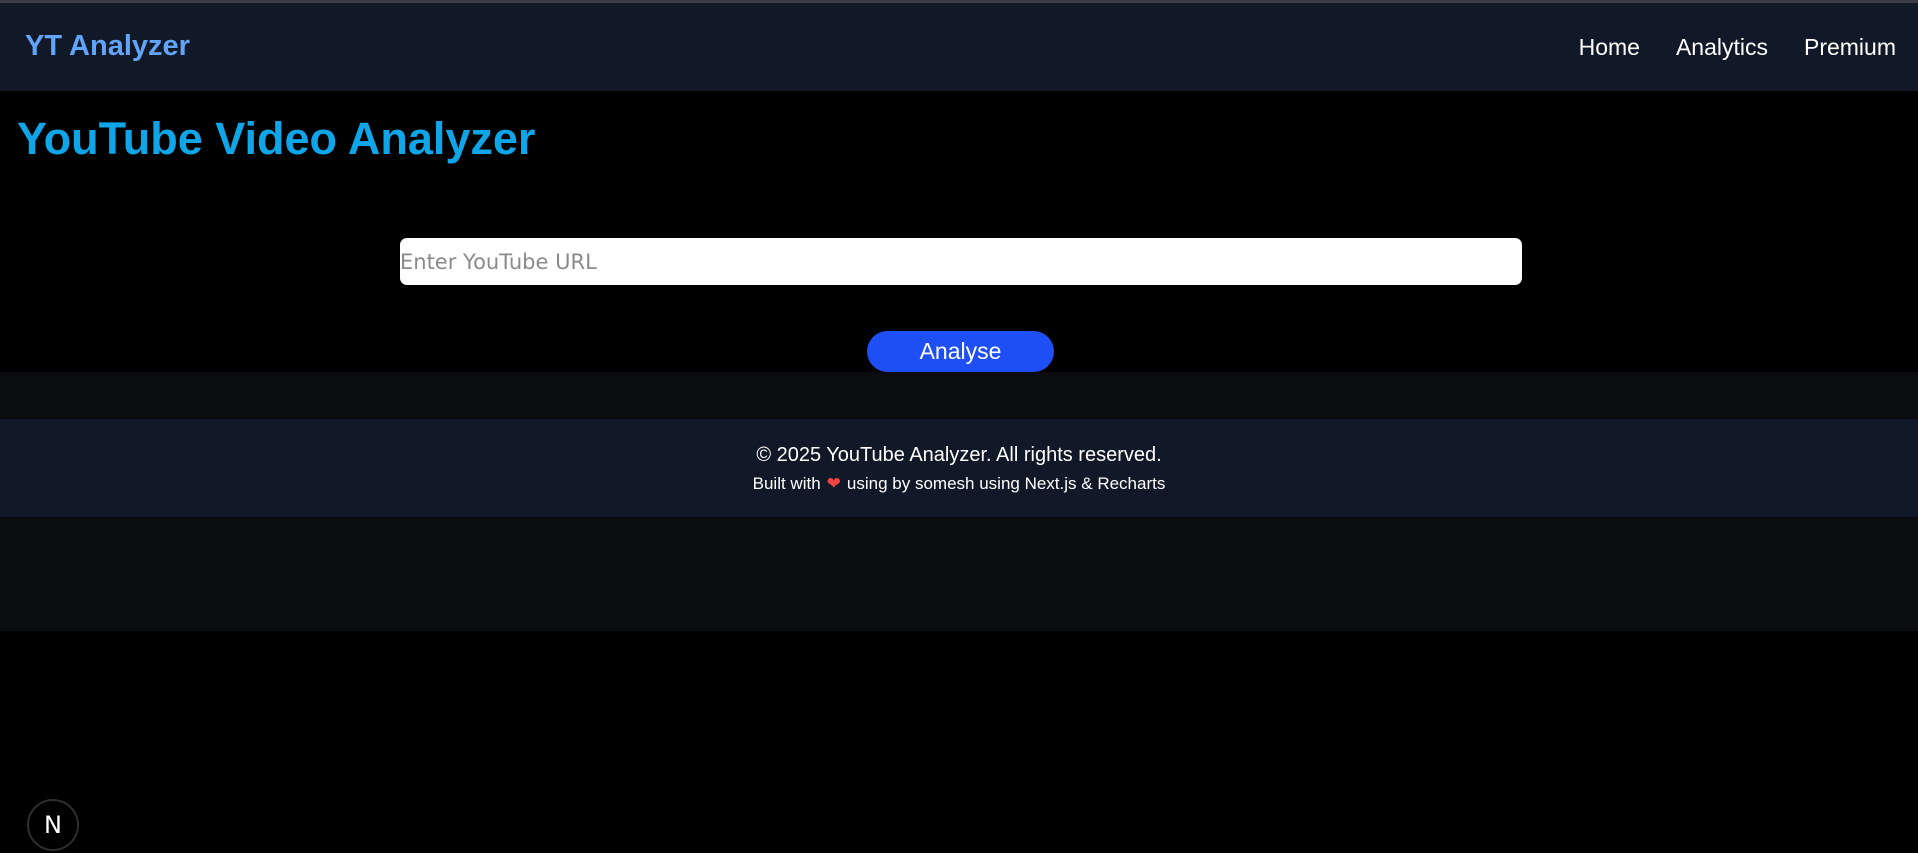 The image size is (1918, 853). I want to click on footer-bottom-band, so click(959, 574).